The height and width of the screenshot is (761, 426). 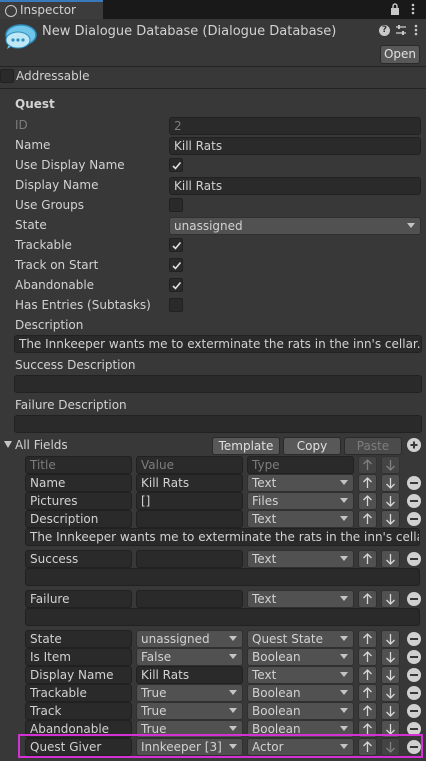 What do you see at coordinates (401, 30) in the screenshot?
I see `settings-sliders-icon` at bounding box center [401, 30].